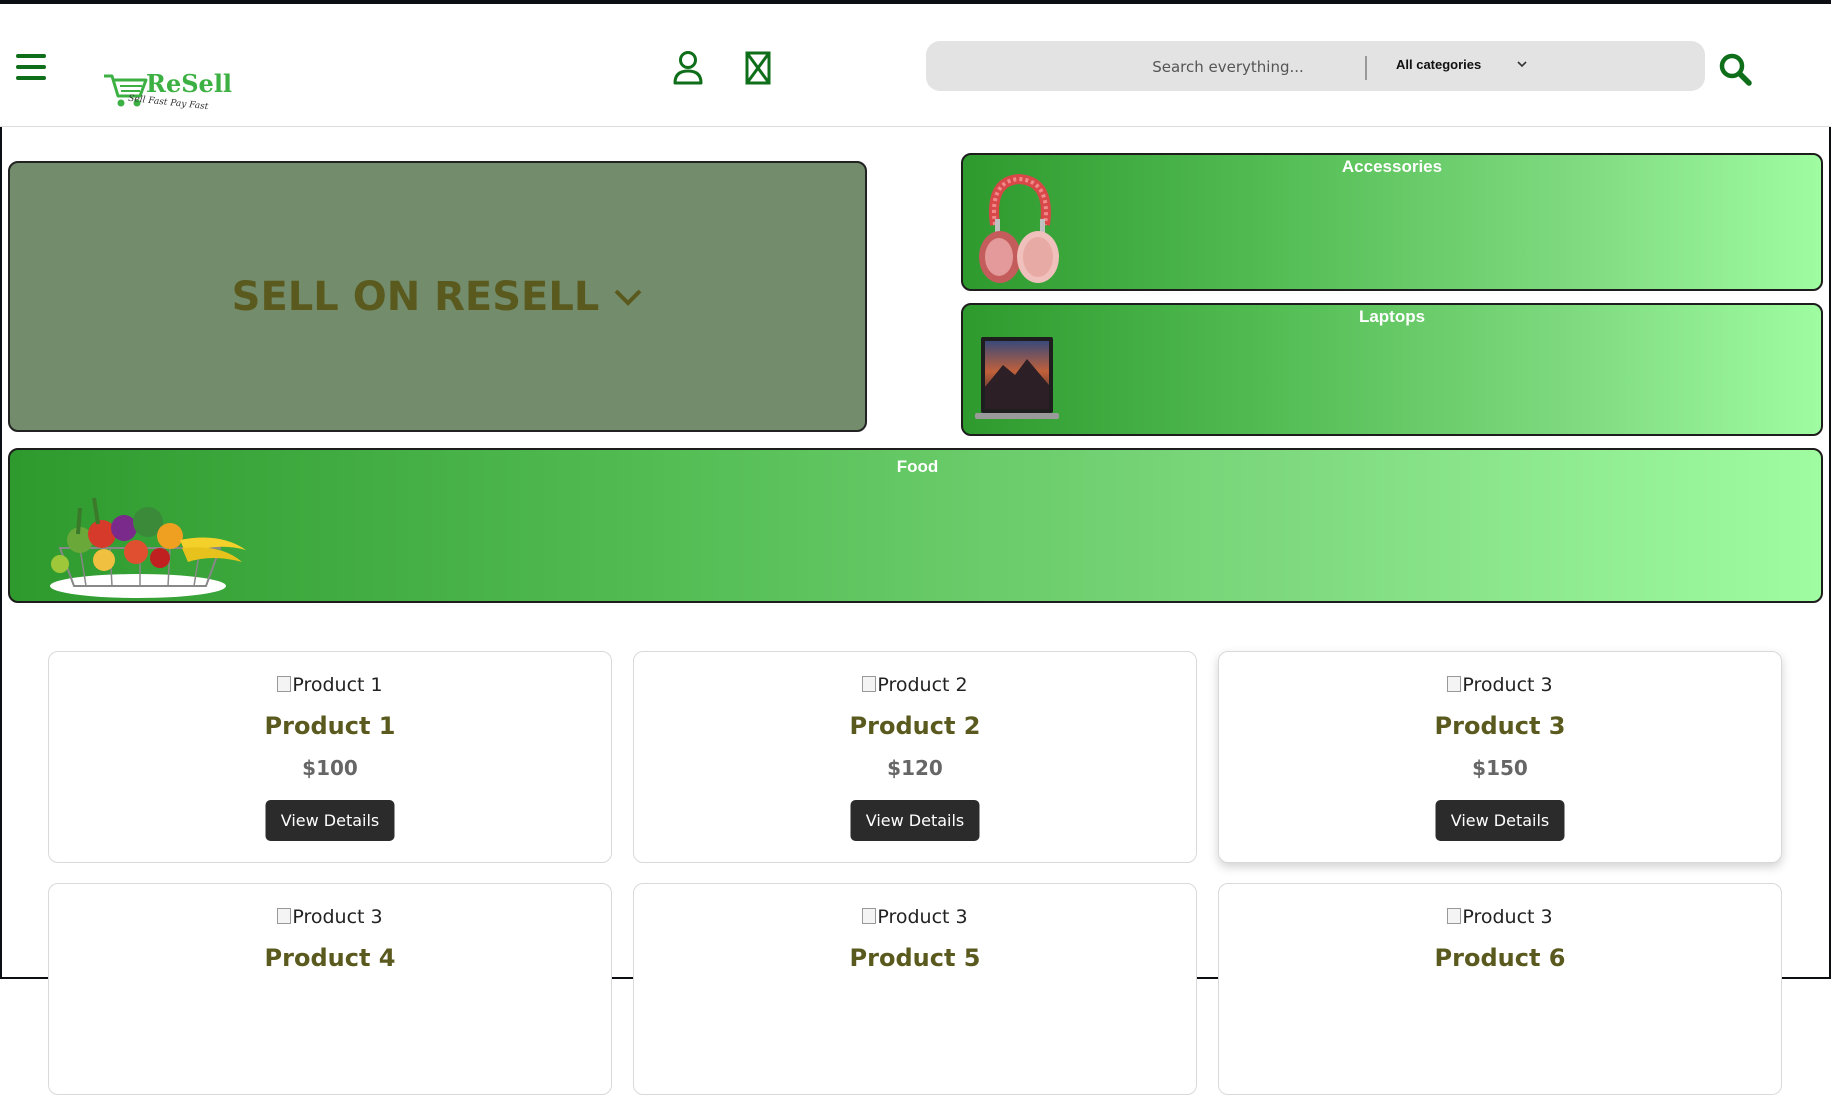 The image size is (1831, 1095). I want to click on product-card: Product 3 Product 6, so click(1500, 989).